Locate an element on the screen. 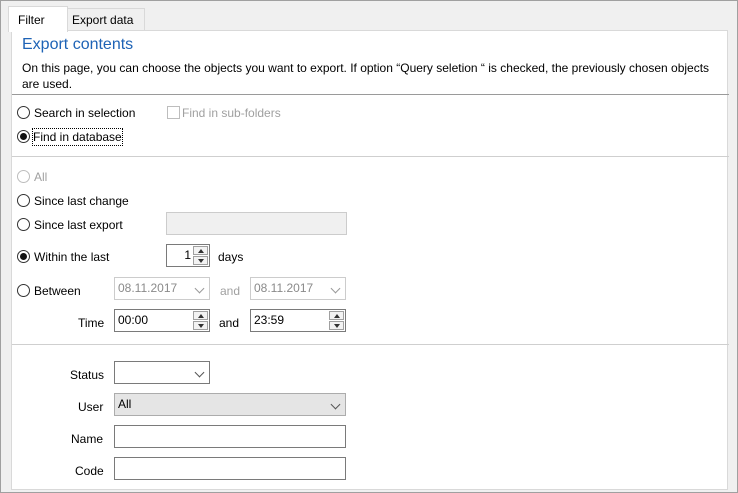 The width and height of the screenshot is (738, 493). all-radio is located at coordinates (23, 176).